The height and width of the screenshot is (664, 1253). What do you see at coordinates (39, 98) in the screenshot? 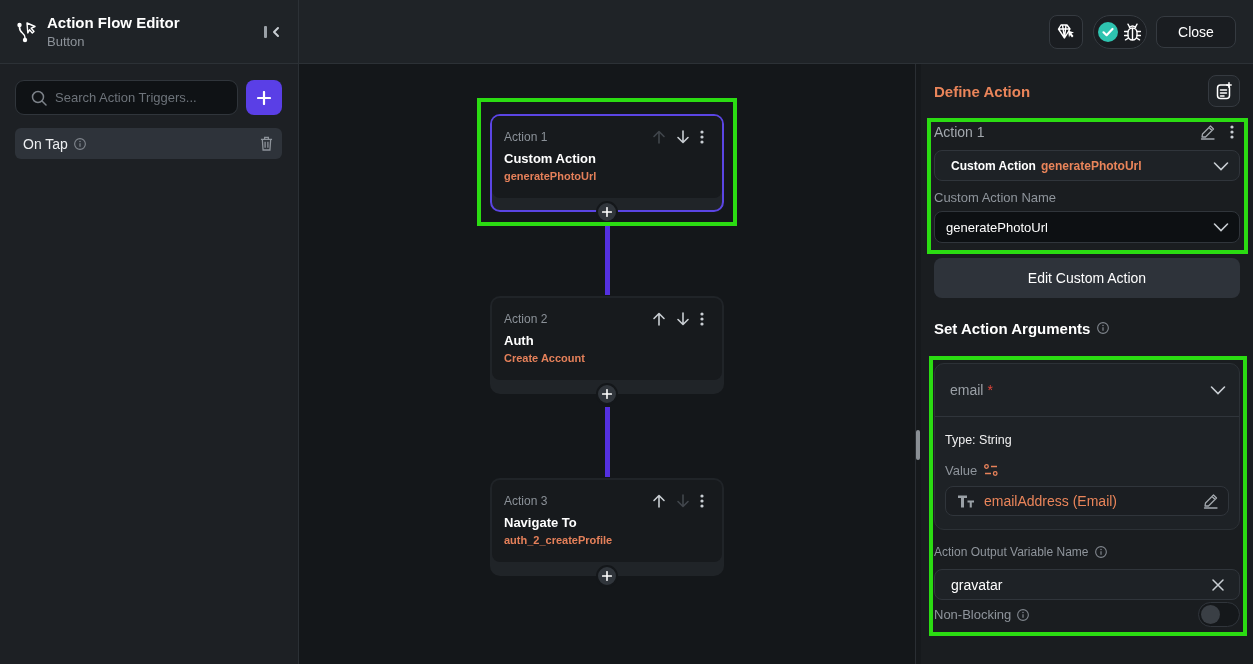
I see `search-icon` at bounding box center [39, 98].